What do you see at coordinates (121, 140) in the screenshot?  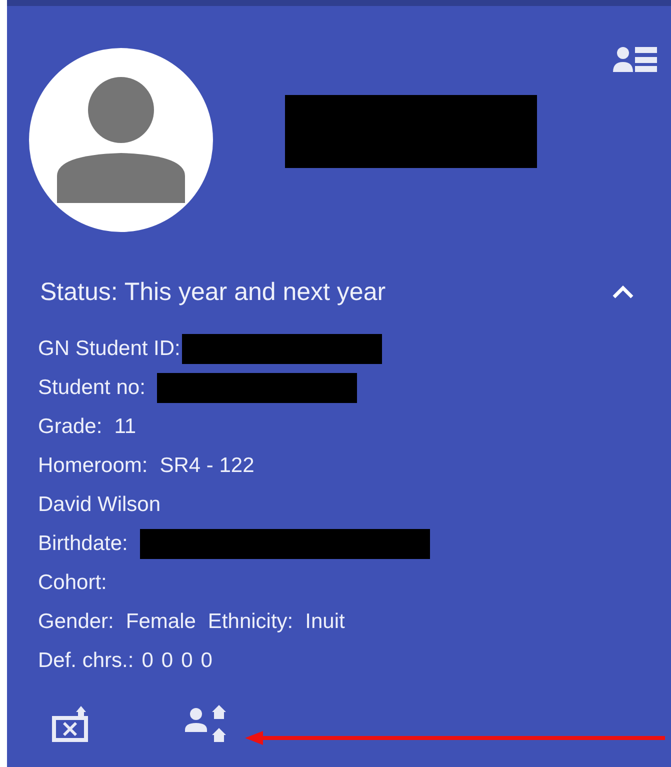 I see `avatar-icon` at bounding box center [121, 140].